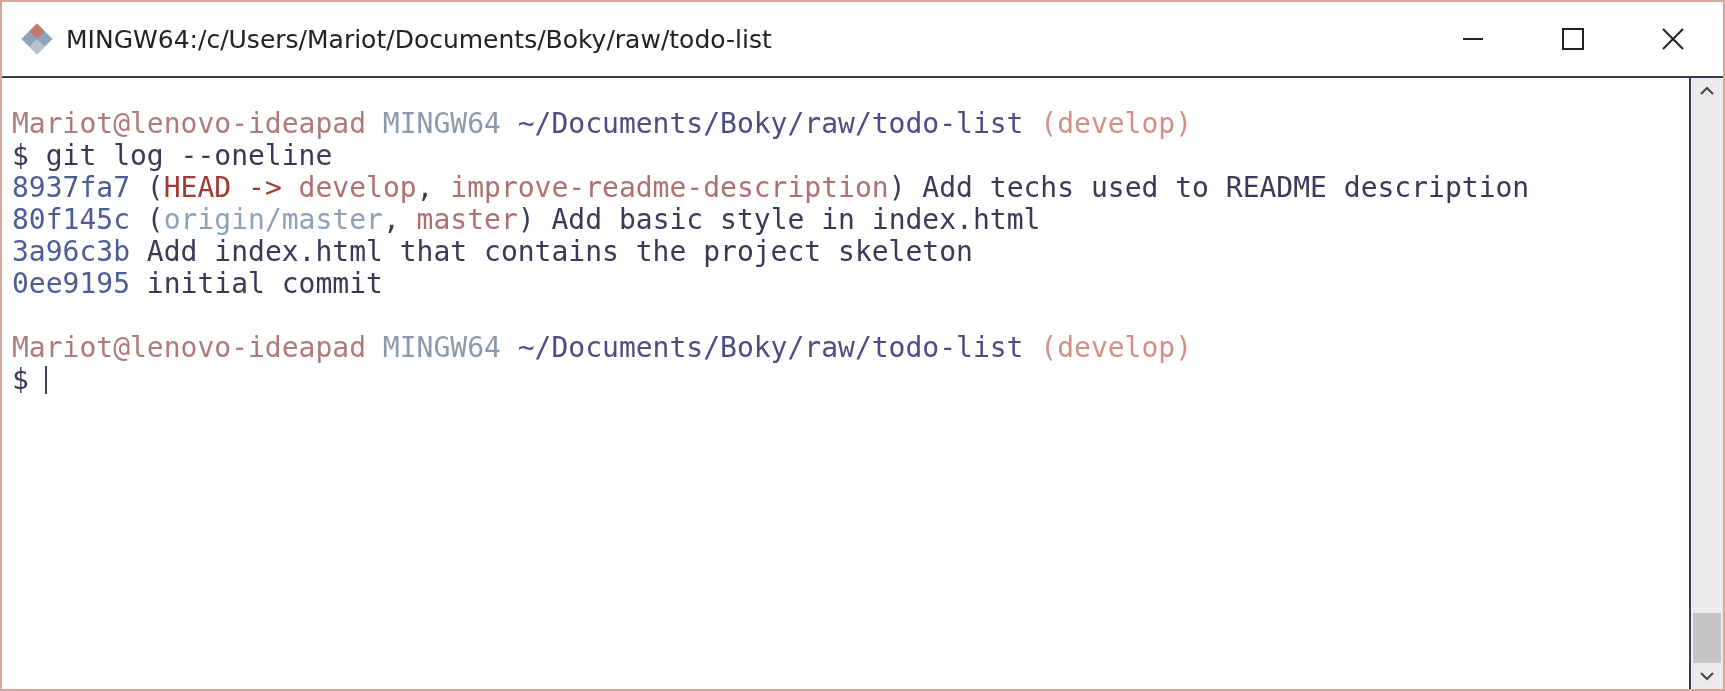 The height and width of the screenshot is (691, 1725). What do you see at coordinates (1473, 39) in the screenshot?
I see `minimize-icon` at bounding box center [1473, 39].